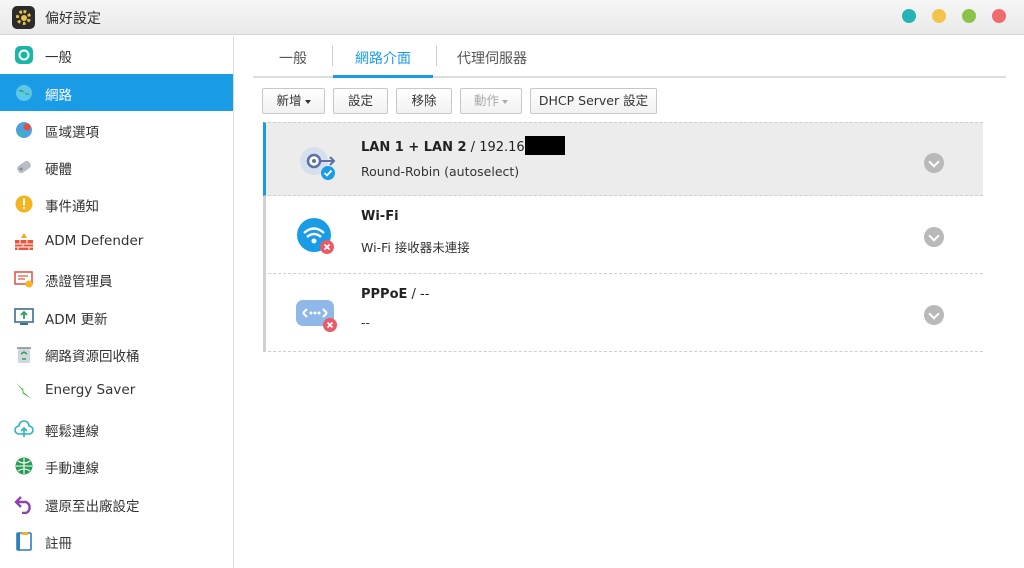 The image size is (1024, 568). Describe the element at coordinates (90, 390) in the screenshot. I see `sidebar-item-label: Energy Saver` at that location.